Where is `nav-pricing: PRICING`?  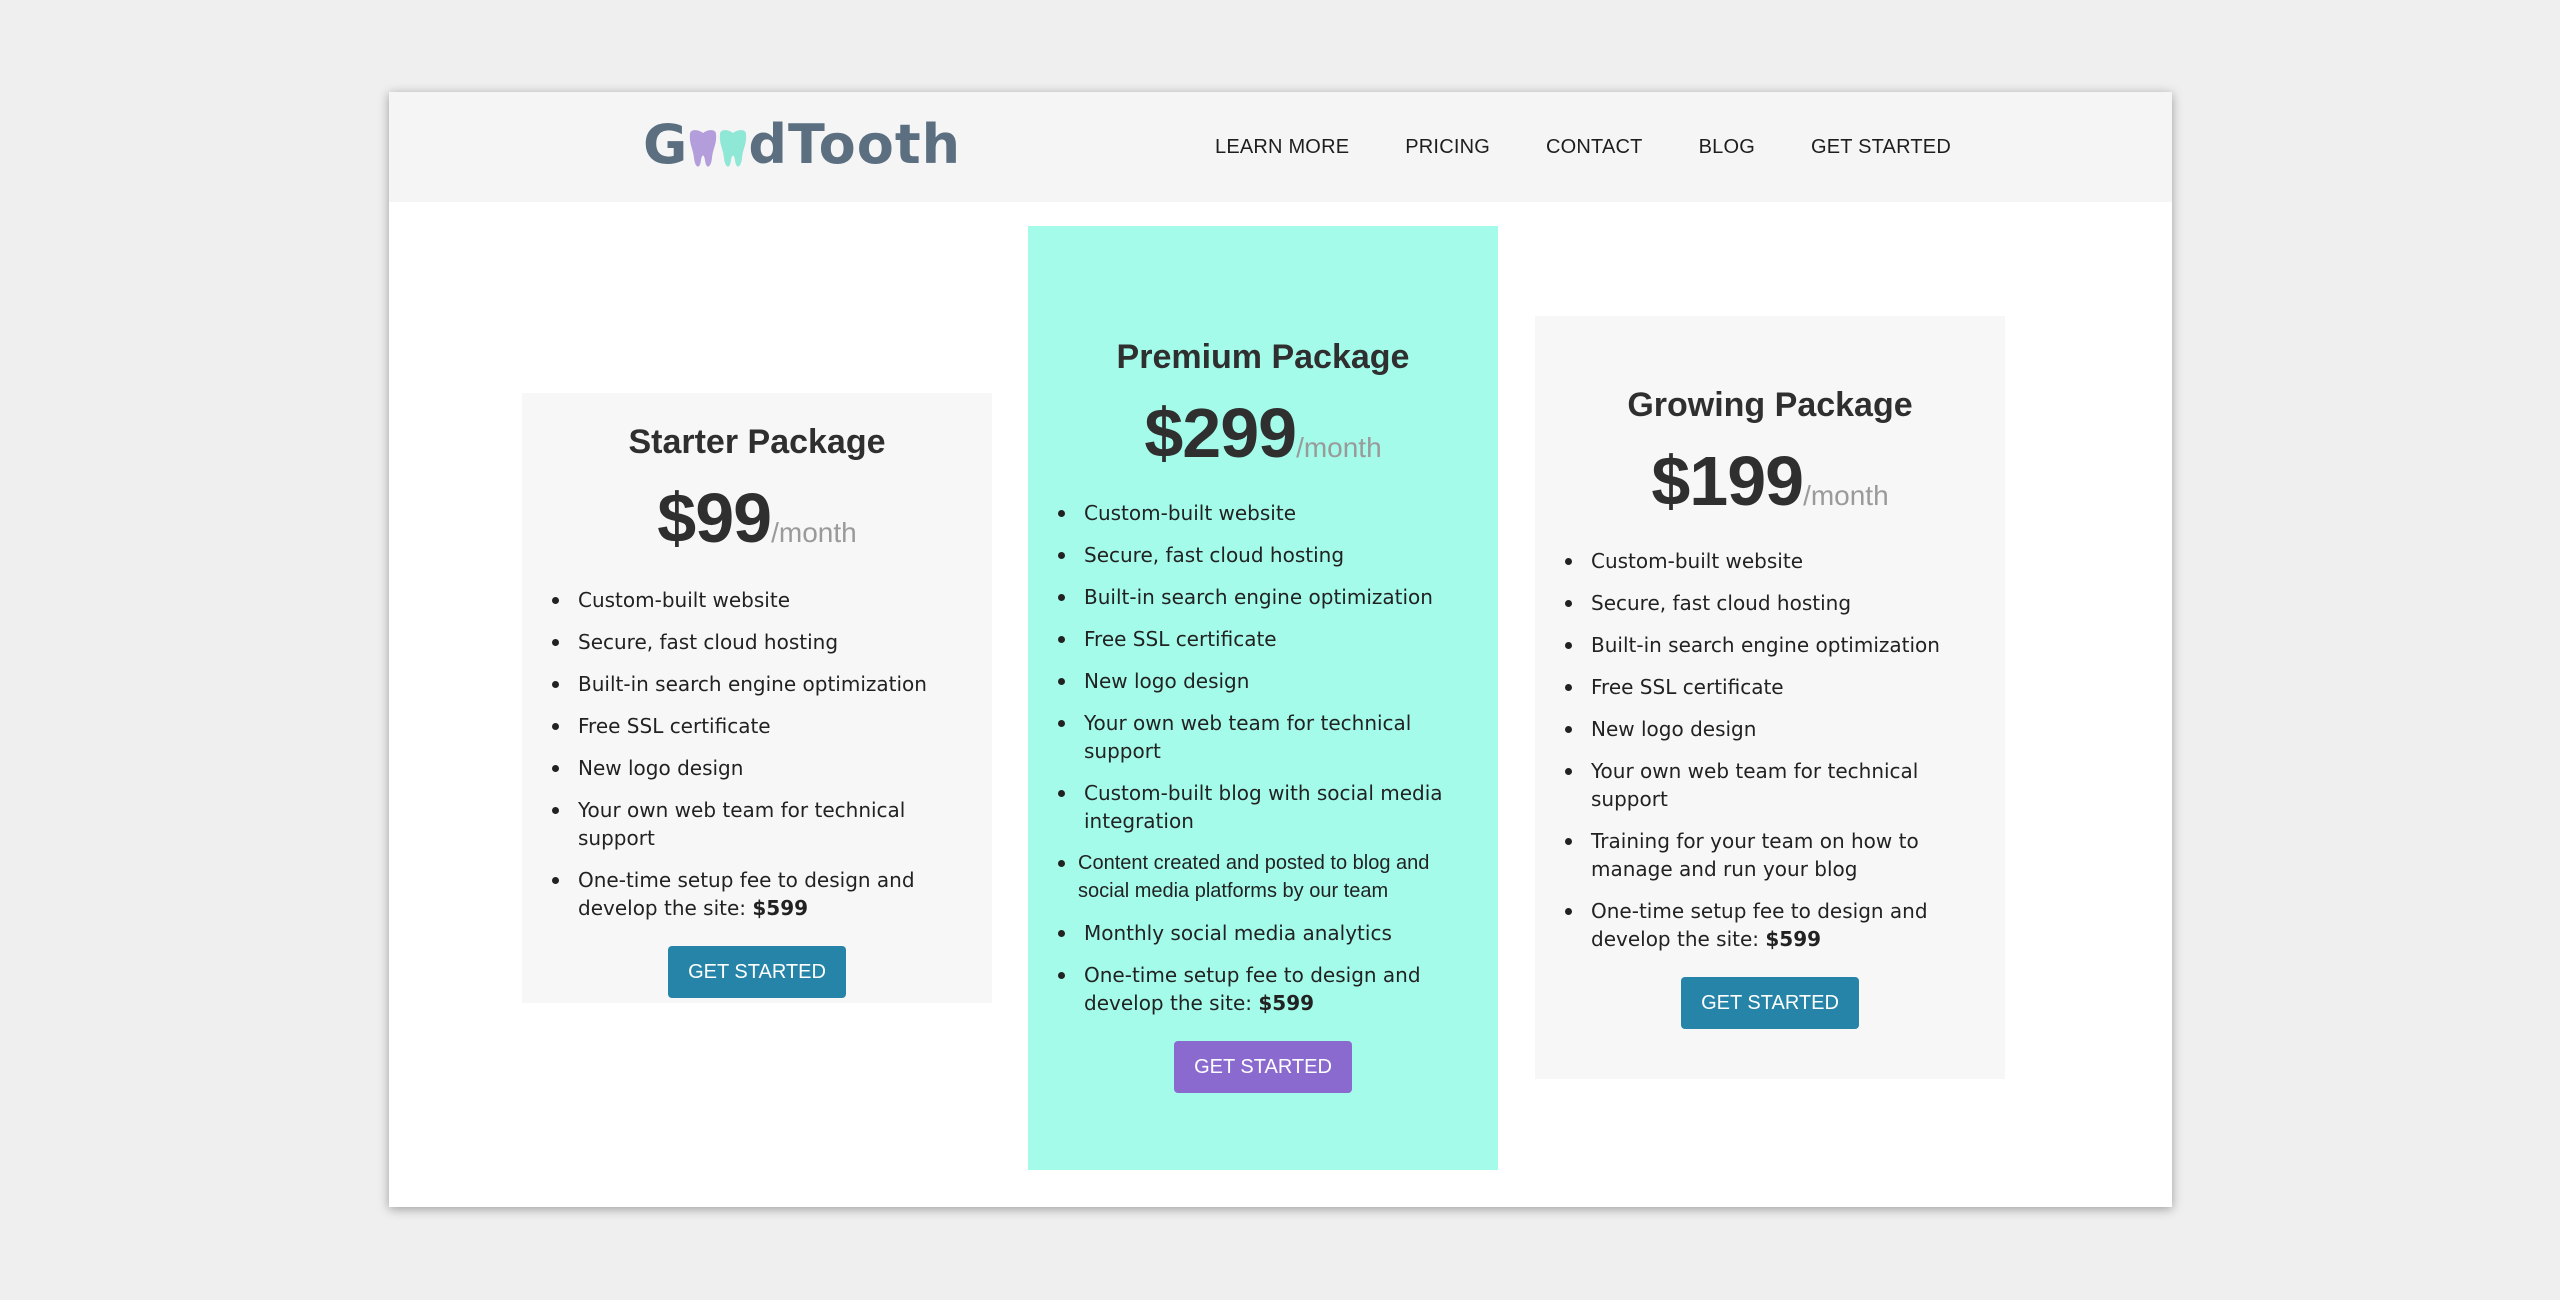 nav-pricing: PRICING is located at coordinates (1447, 147).